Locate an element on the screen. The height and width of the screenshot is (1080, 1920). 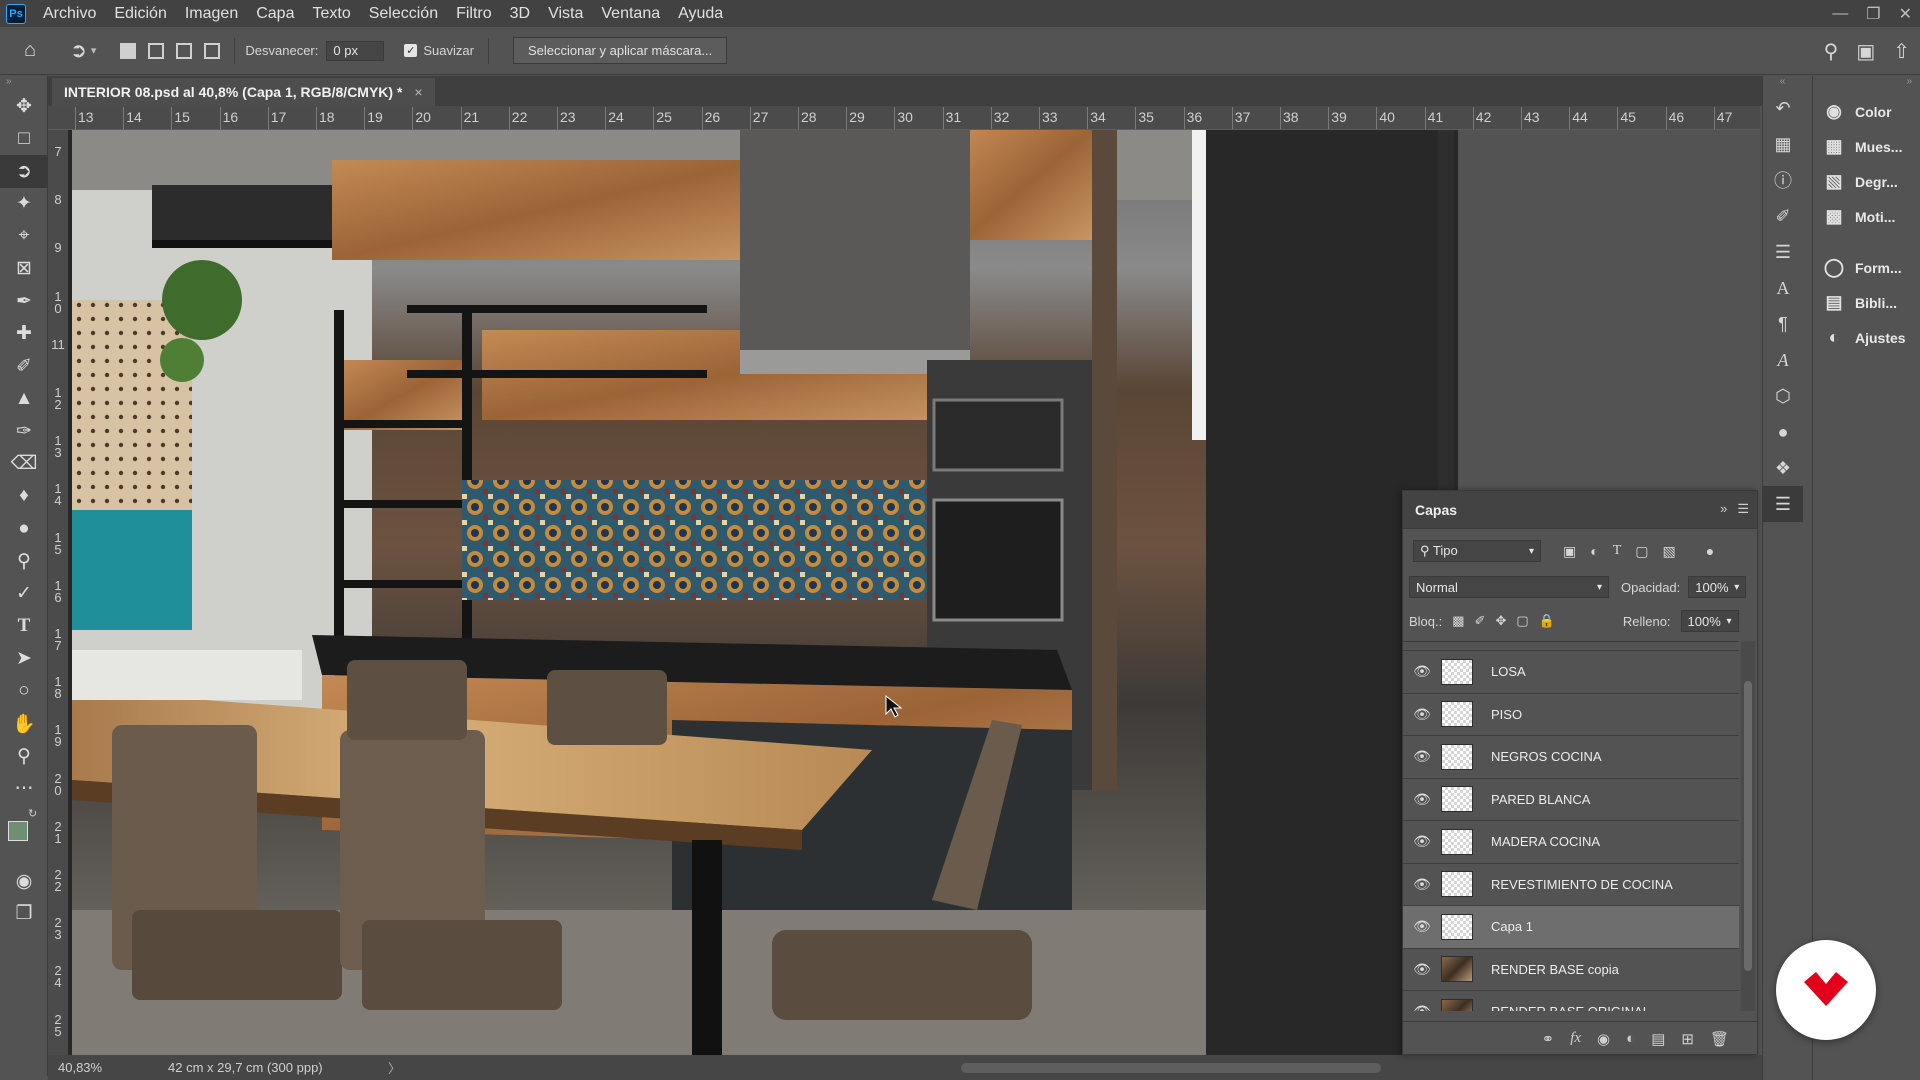
intersect-selection-button is located at coordinates (212, 50).